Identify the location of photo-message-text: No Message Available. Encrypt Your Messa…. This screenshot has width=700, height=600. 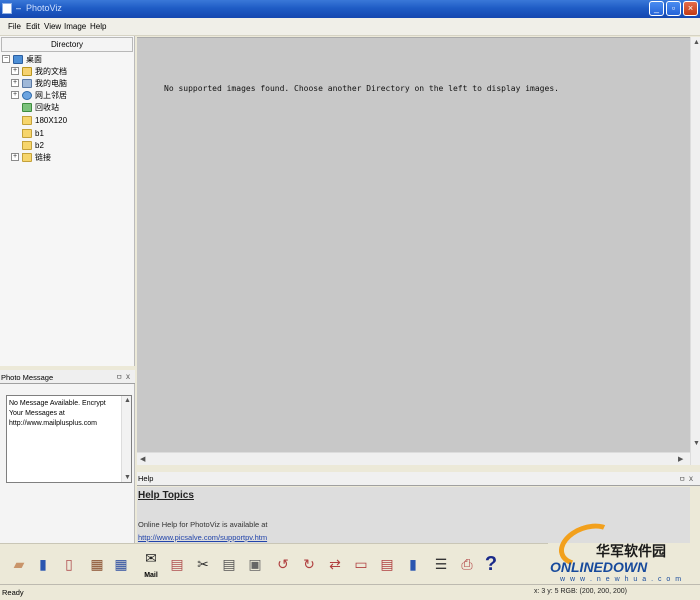
(57, 413).